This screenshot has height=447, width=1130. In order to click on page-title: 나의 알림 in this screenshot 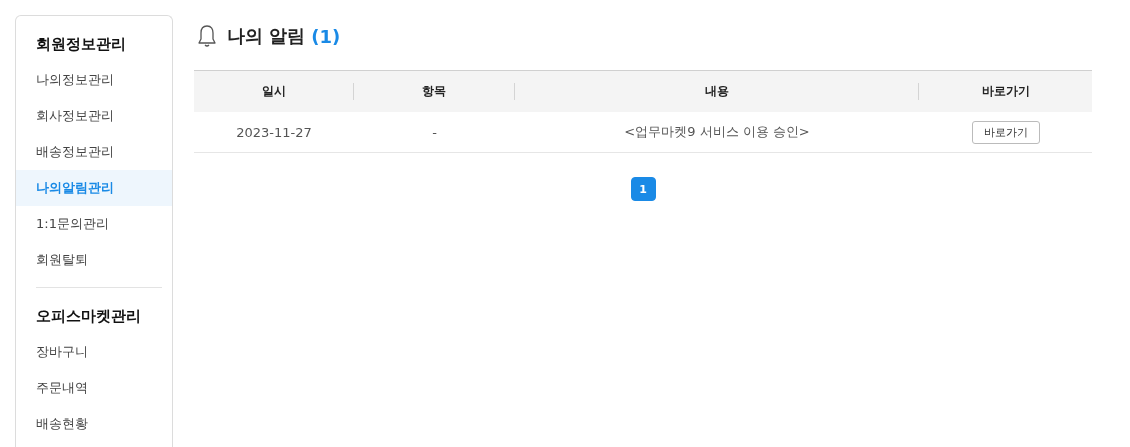, I will do `click(266, 36)`.